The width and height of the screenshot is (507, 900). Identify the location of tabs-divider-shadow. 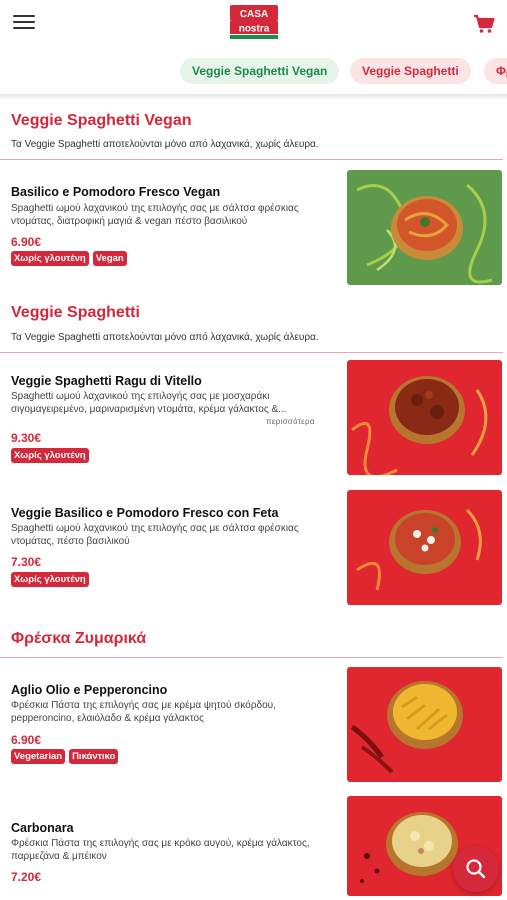
(253, 97).